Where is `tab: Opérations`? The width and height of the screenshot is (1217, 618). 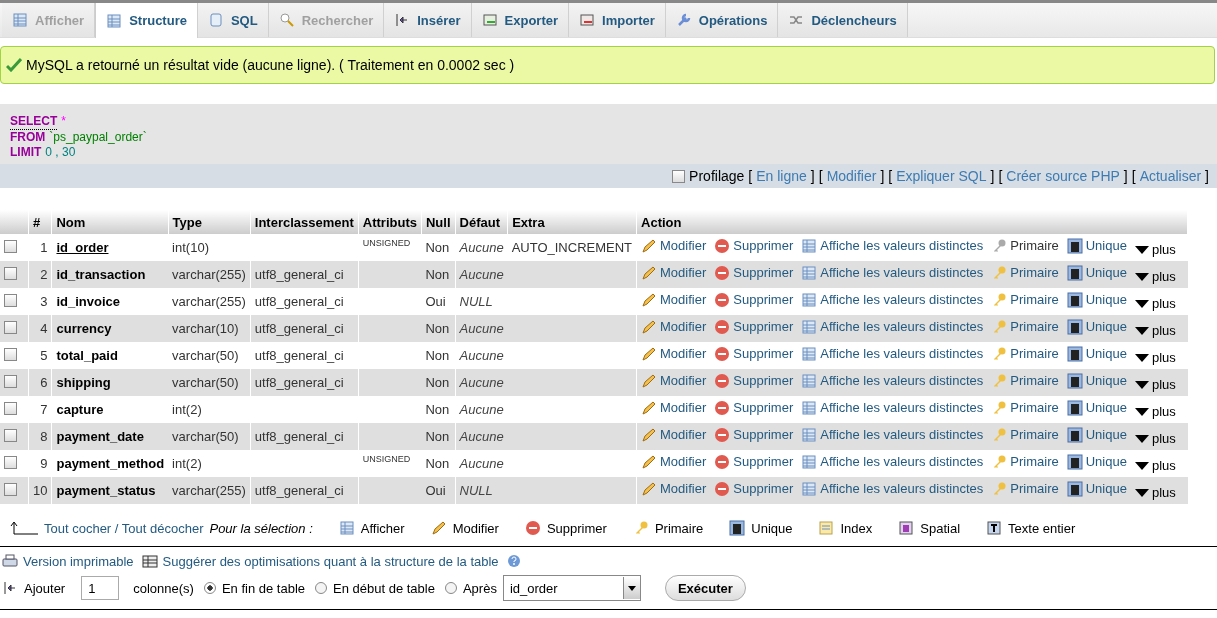 tab: Opérations is located at coordinates (722, 20).